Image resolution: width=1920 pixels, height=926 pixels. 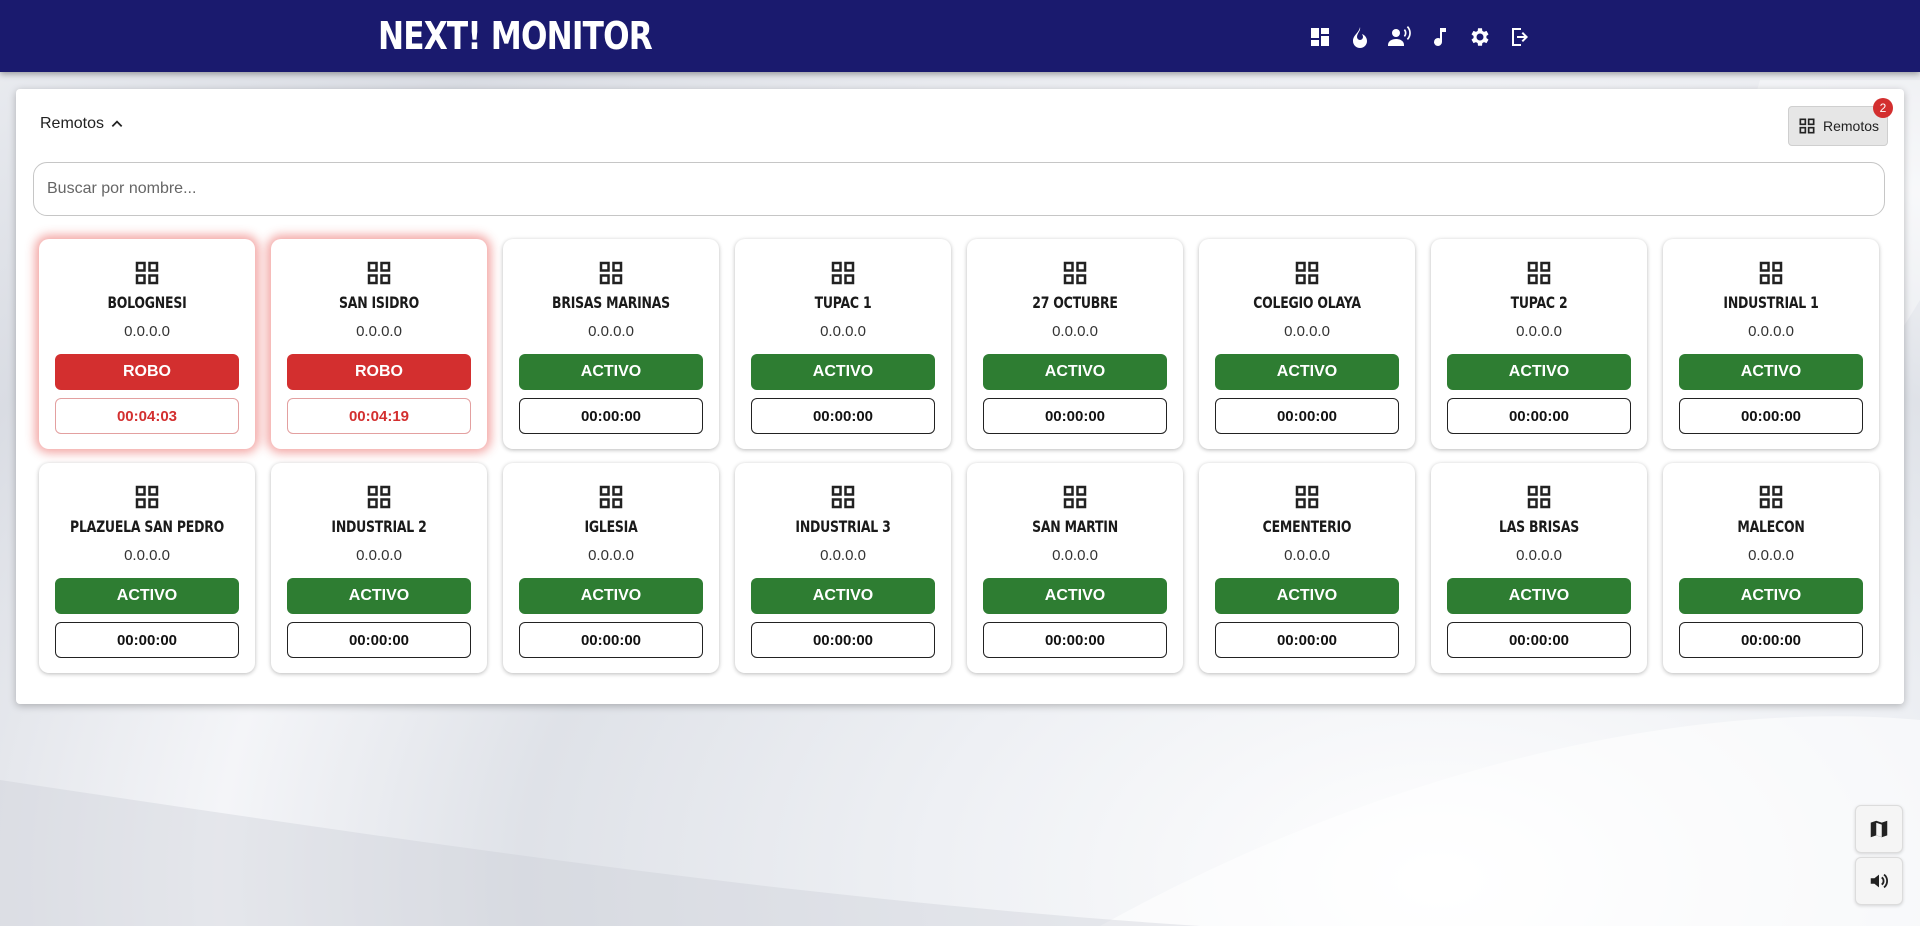 I want to click on remote-card: BRISAS MARINAS 0.0.0.0 ACTIVO 00:00:00, so click(x=611, y=344).